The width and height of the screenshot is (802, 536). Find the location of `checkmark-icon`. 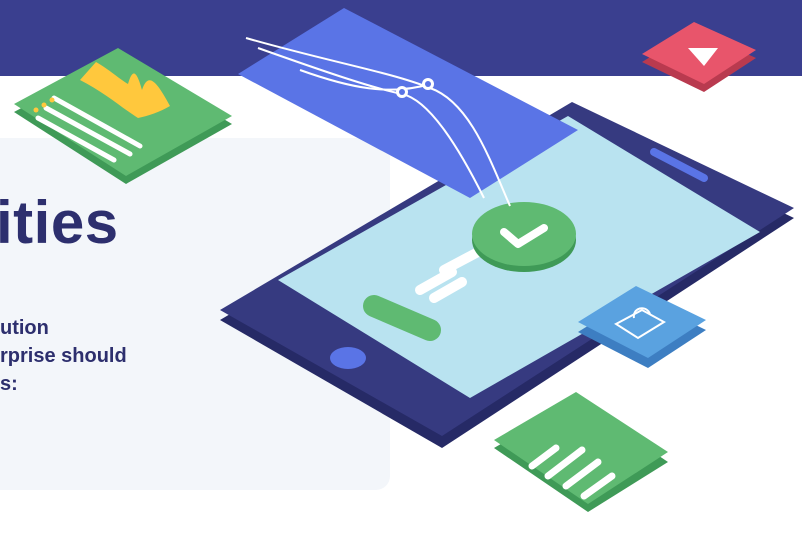

checkmark-icon is located at coordinates (524, 237).